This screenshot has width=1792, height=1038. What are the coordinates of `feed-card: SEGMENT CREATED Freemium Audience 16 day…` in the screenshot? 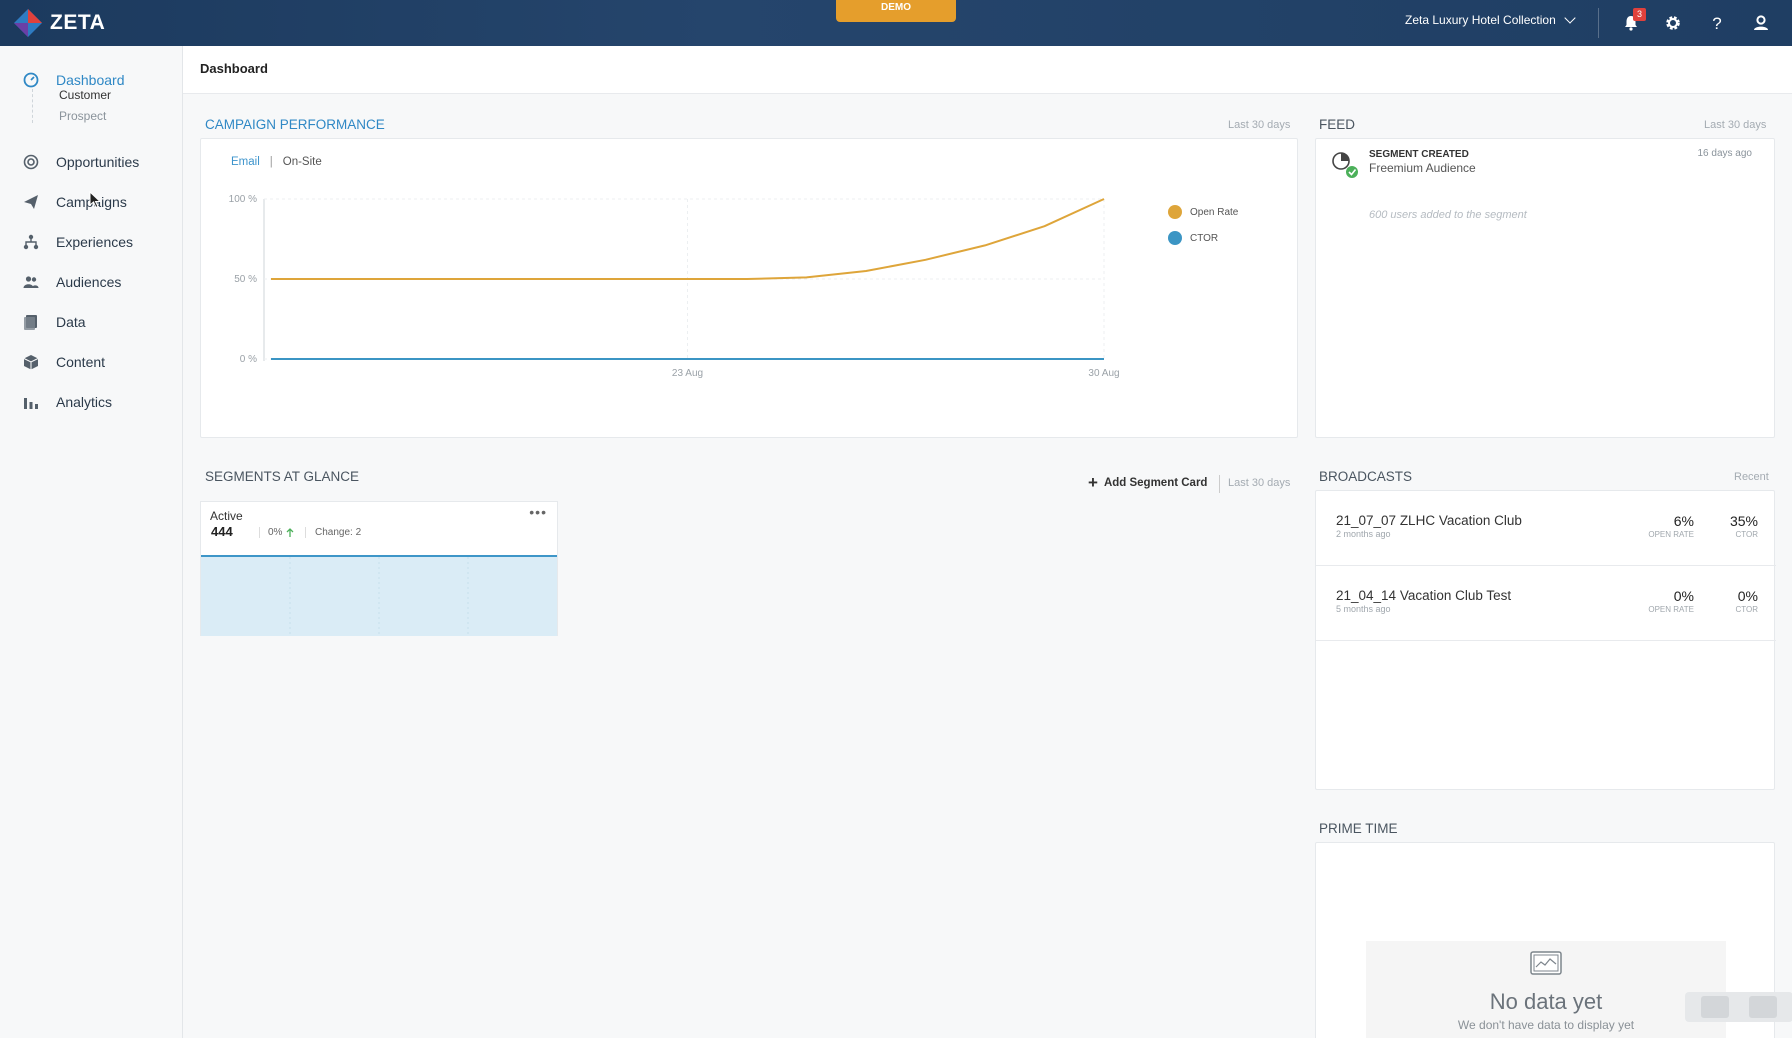 It's located at (1545, 288).